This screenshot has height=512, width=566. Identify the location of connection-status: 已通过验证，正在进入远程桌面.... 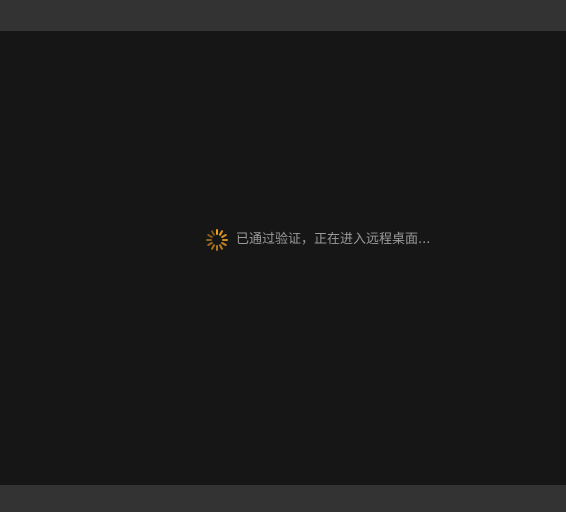
(317, 240).